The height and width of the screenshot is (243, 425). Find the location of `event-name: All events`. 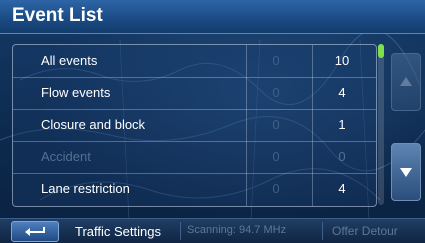

event-name: All events is located at coordinates (69, 60).